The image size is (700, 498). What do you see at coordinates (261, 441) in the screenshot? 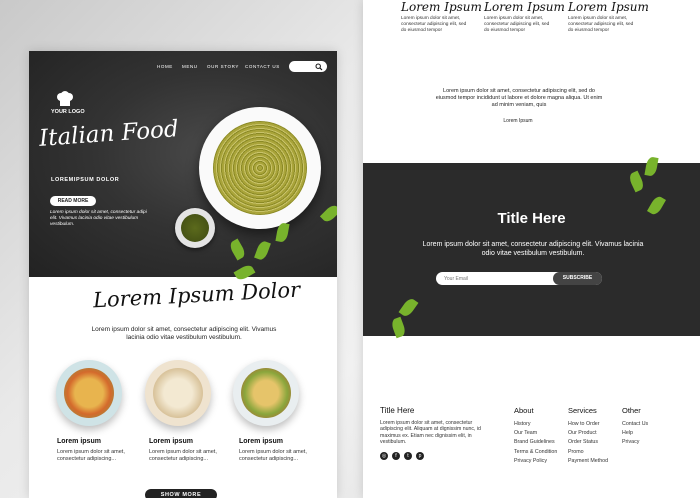
I see `dish-title-3: Lorem ipsum` at bounding box center [261, 441].